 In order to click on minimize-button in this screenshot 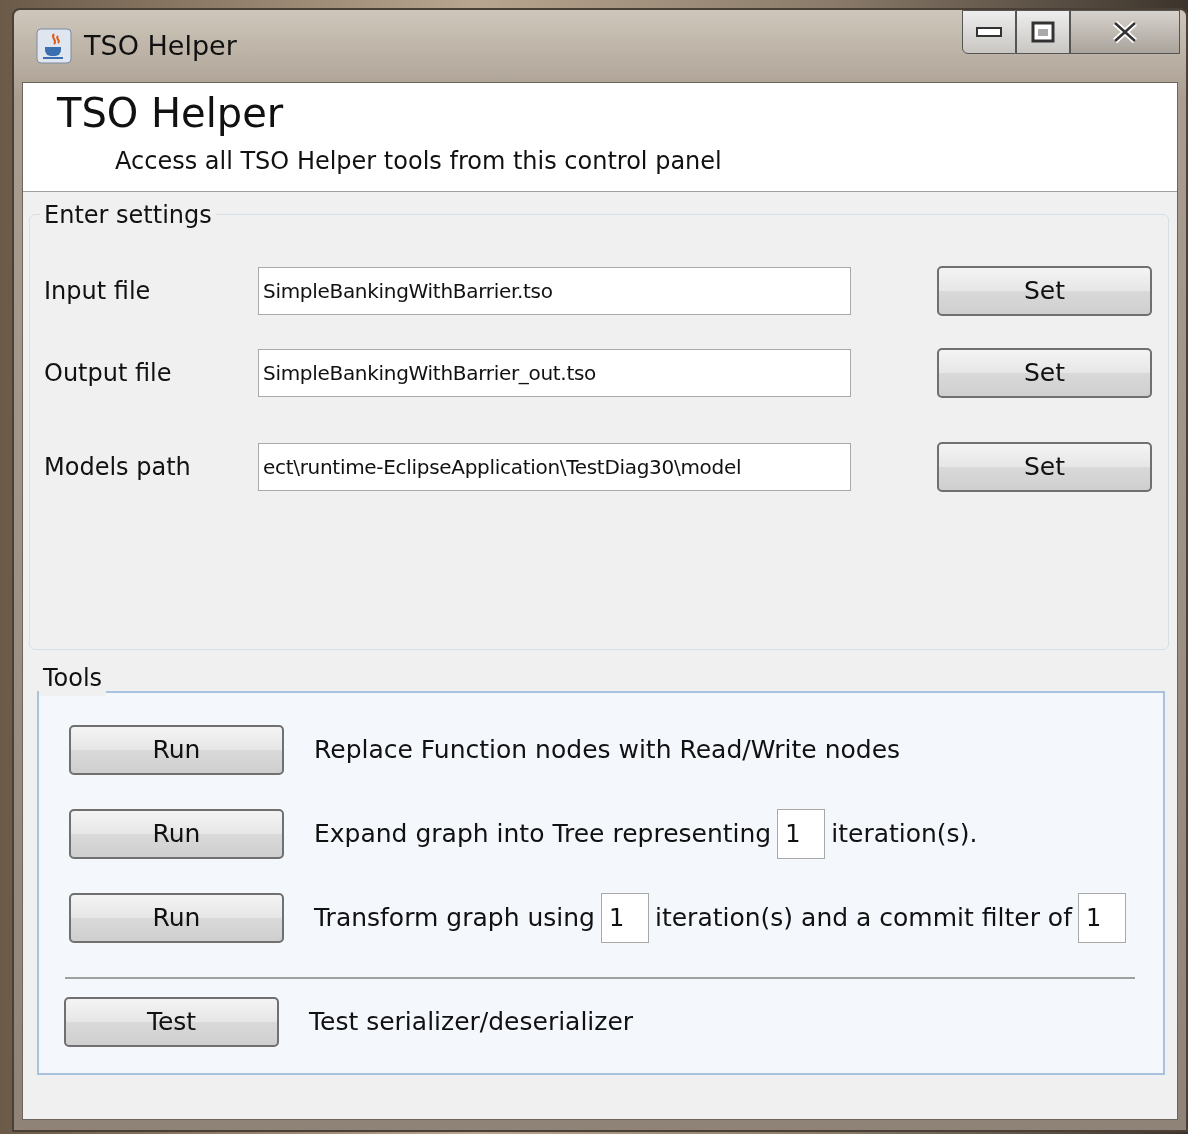, I will do `click(989, 32)`.